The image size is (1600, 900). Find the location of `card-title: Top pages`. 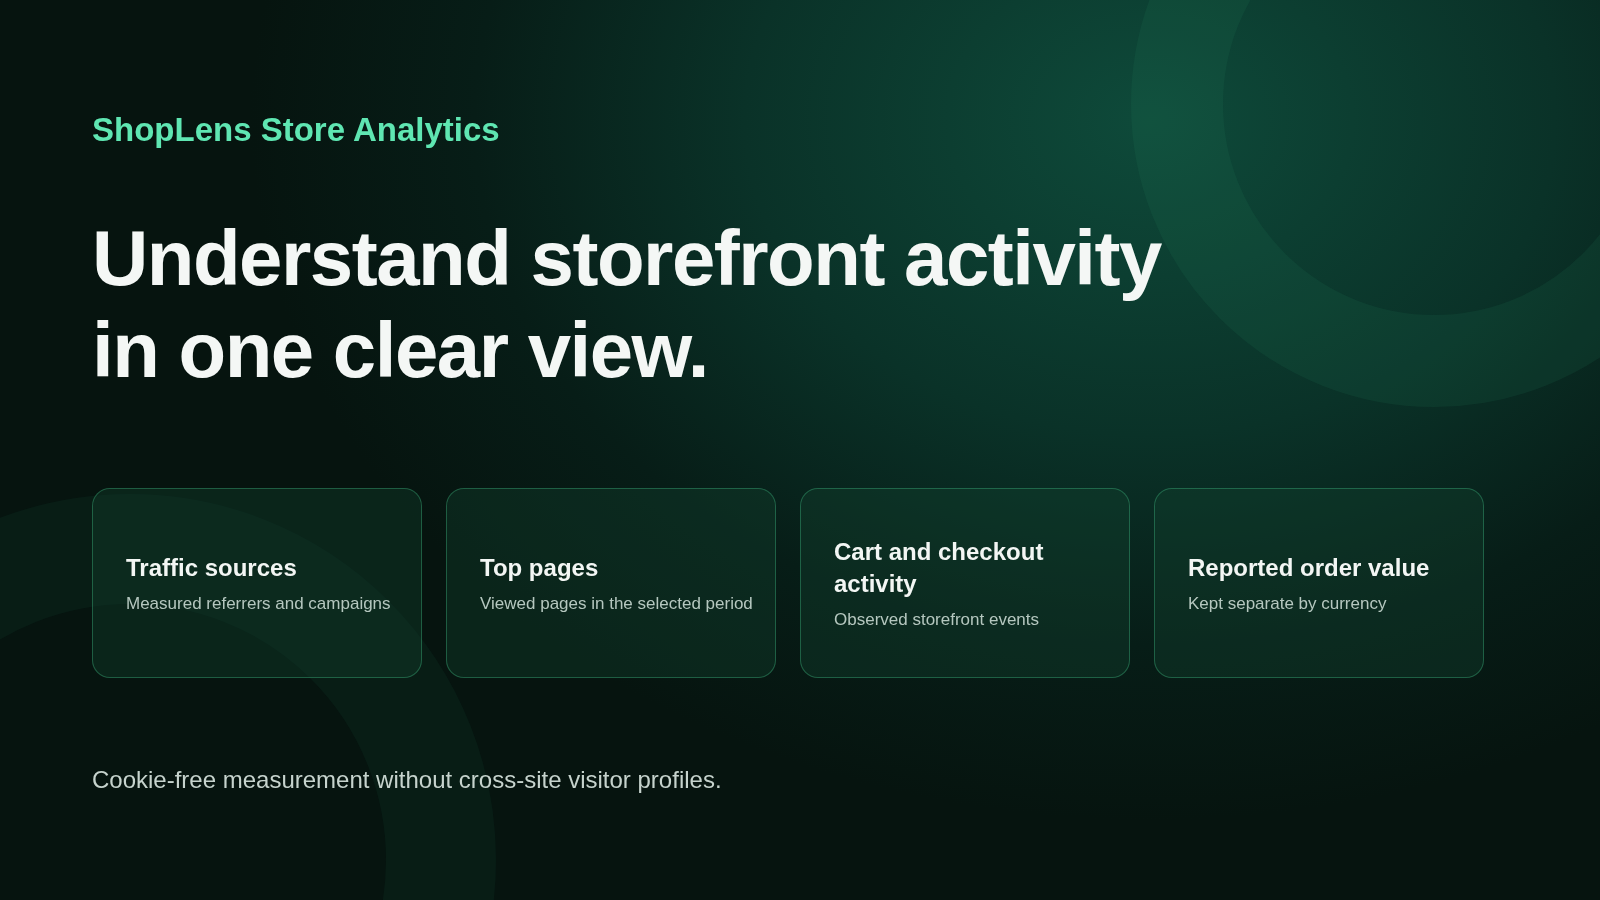

card-title: Top pages is located at coordinates (540, 568).